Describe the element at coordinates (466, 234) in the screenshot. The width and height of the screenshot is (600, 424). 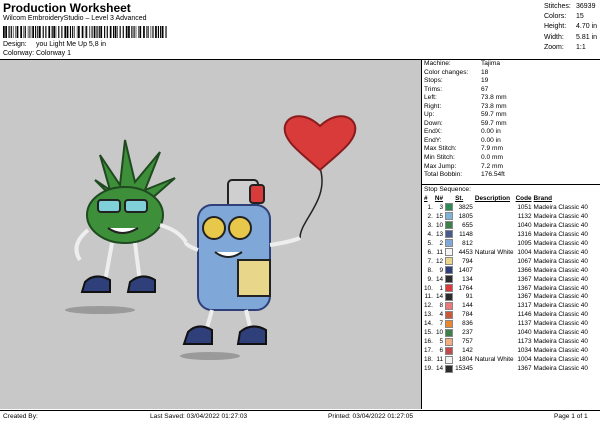
I see `row-stitches: 1148` at that location.